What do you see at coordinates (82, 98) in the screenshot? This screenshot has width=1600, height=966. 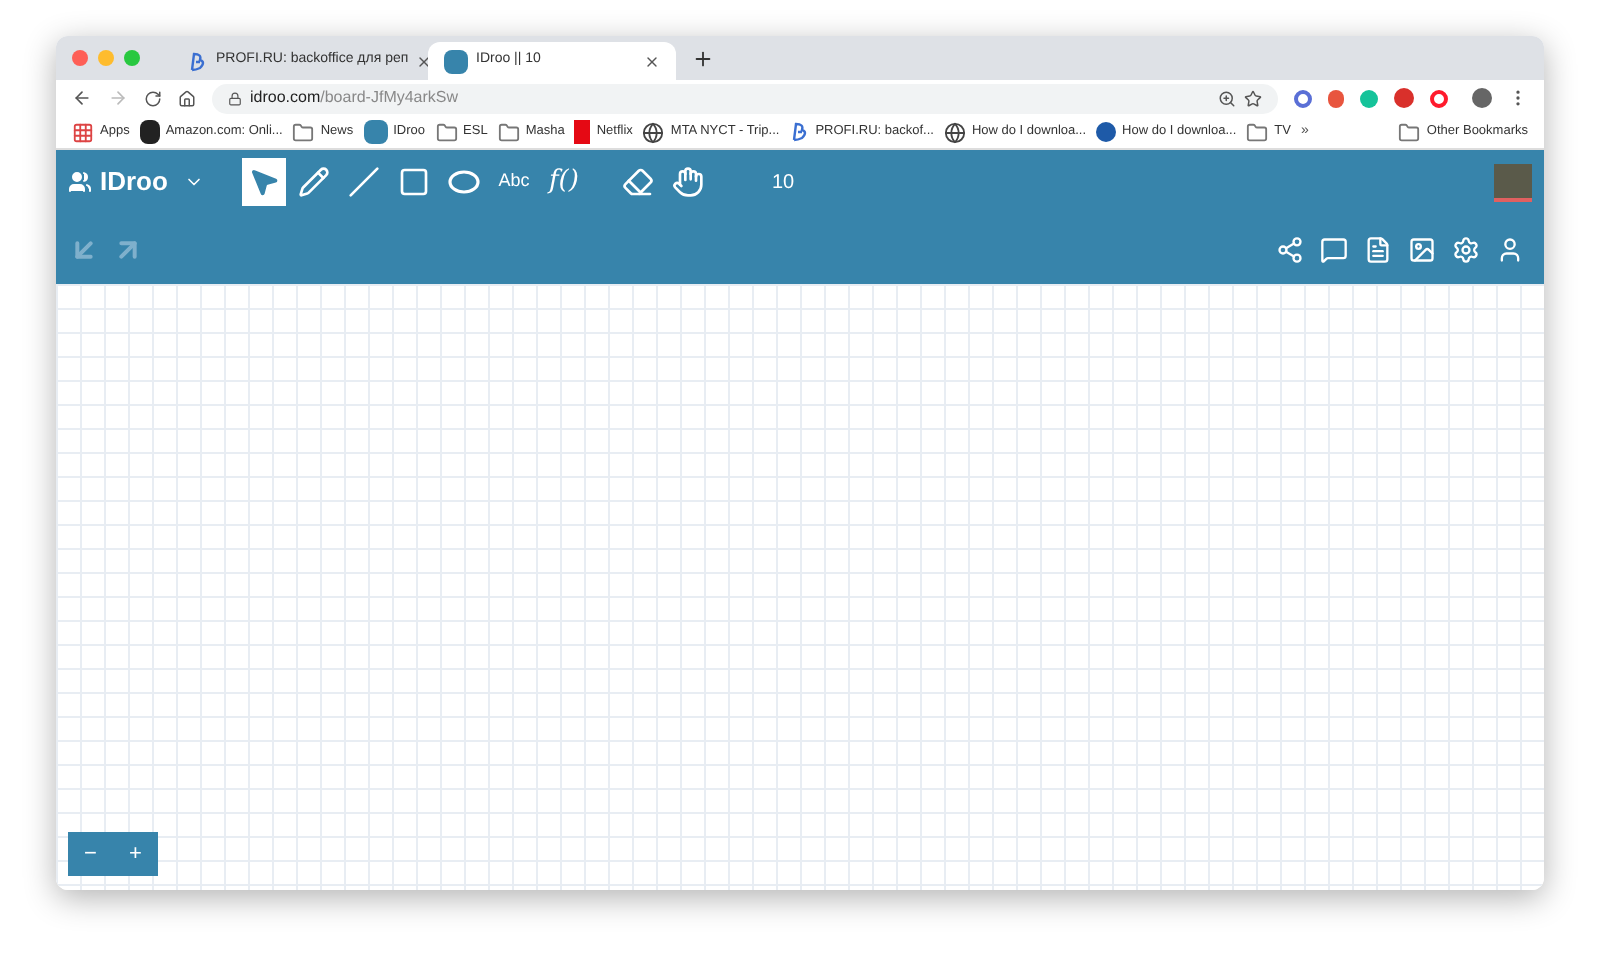 I see `back-icon` at bounding box center [82, 98].